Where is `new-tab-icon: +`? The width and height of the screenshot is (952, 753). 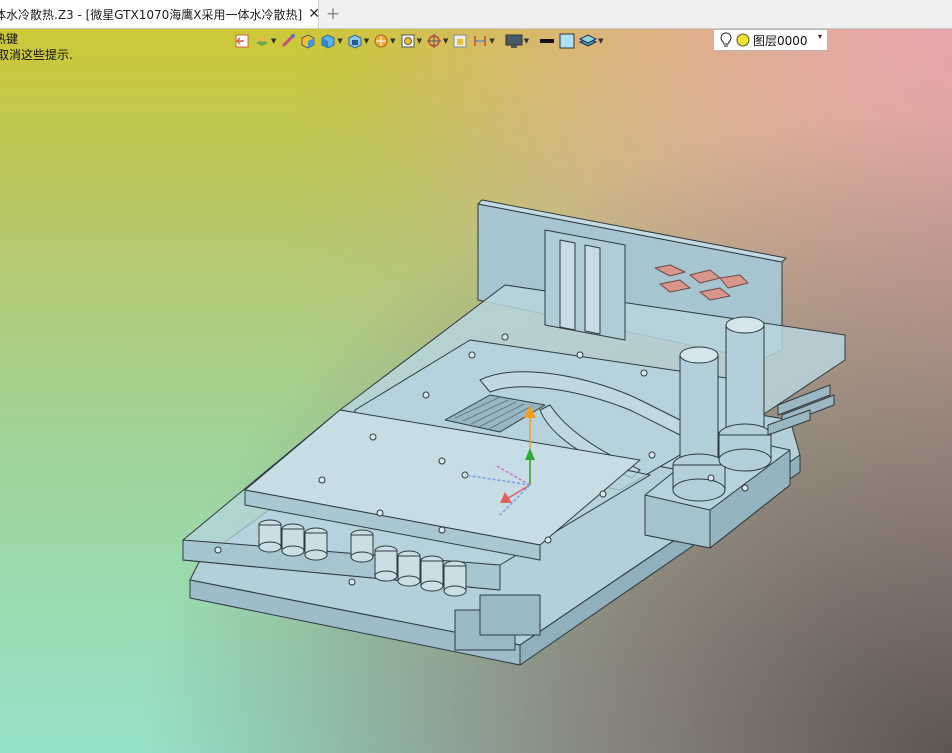
new-tab-icon: + is located at coordinates (333, 14).